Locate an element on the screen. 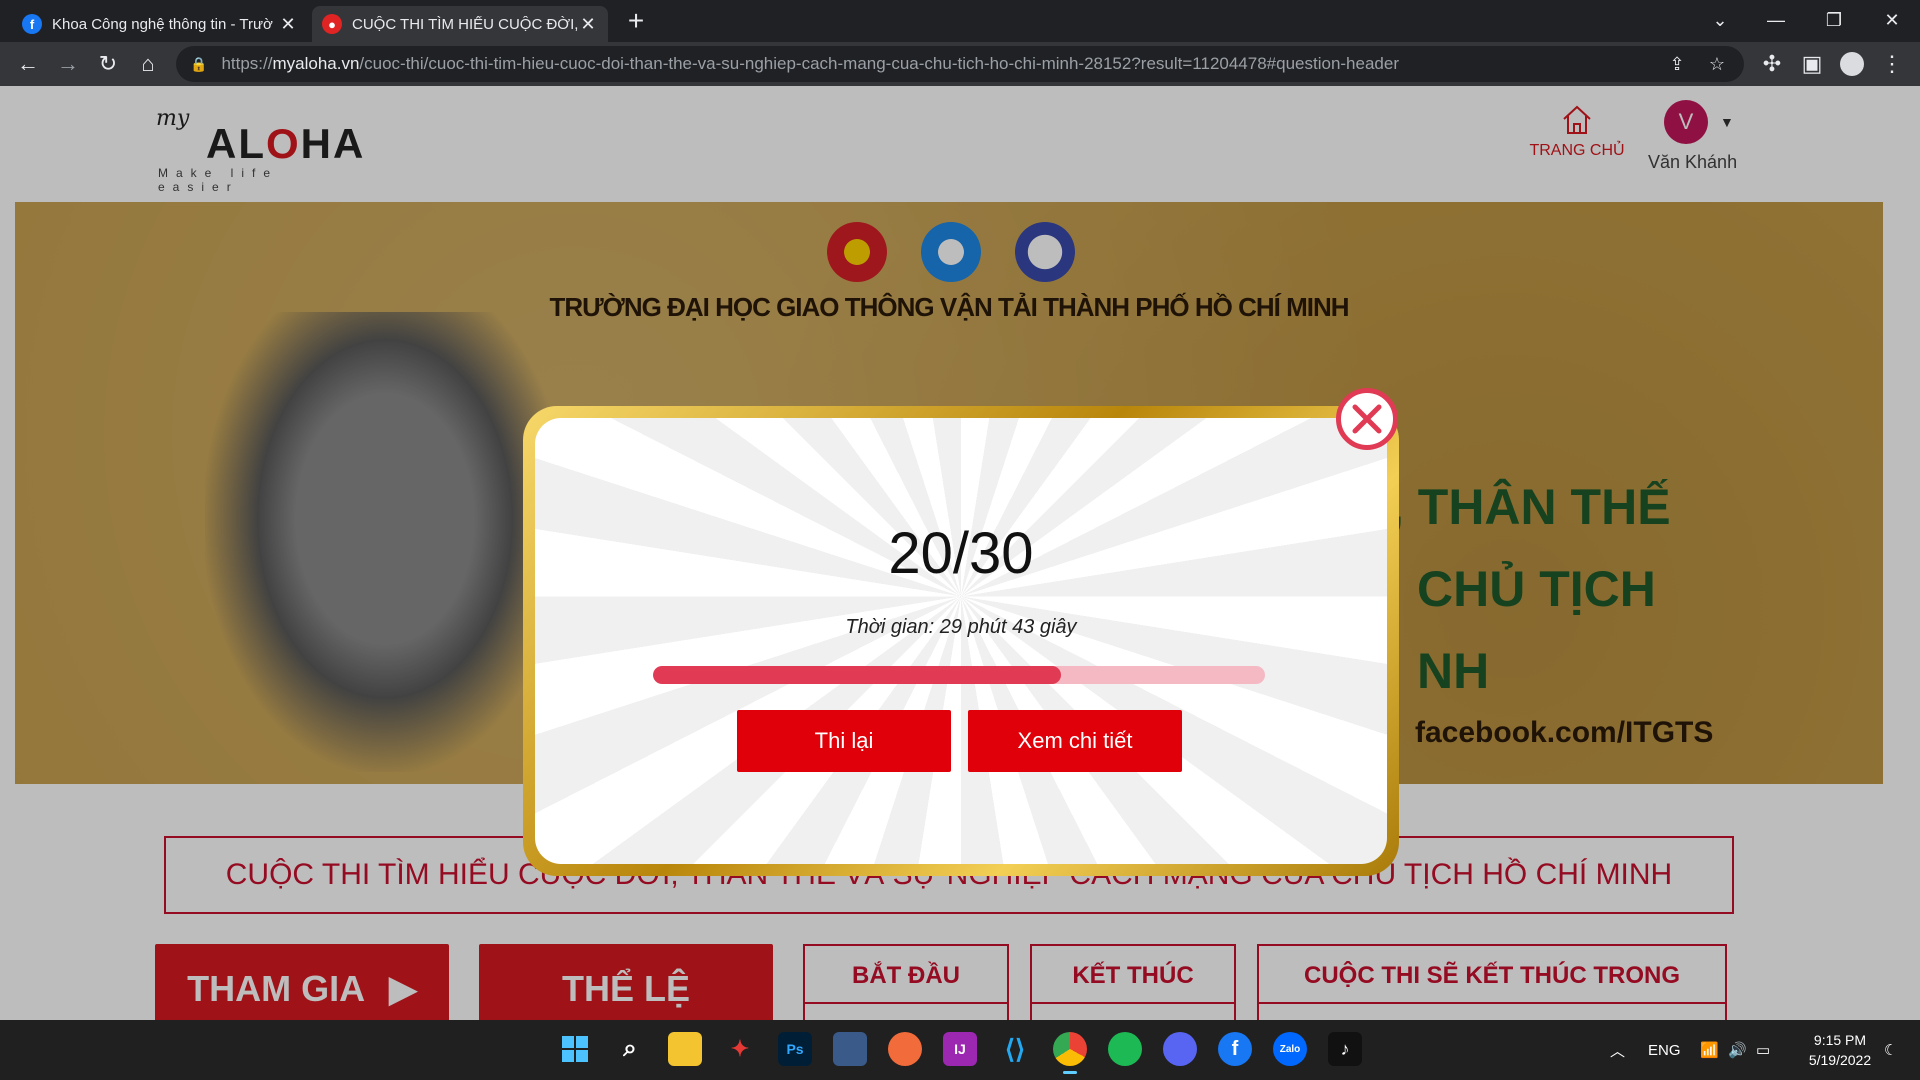 The height and width of the screenshot is (1080, 1920). reload-icon: ↻ is located at coordinates (108, 64).